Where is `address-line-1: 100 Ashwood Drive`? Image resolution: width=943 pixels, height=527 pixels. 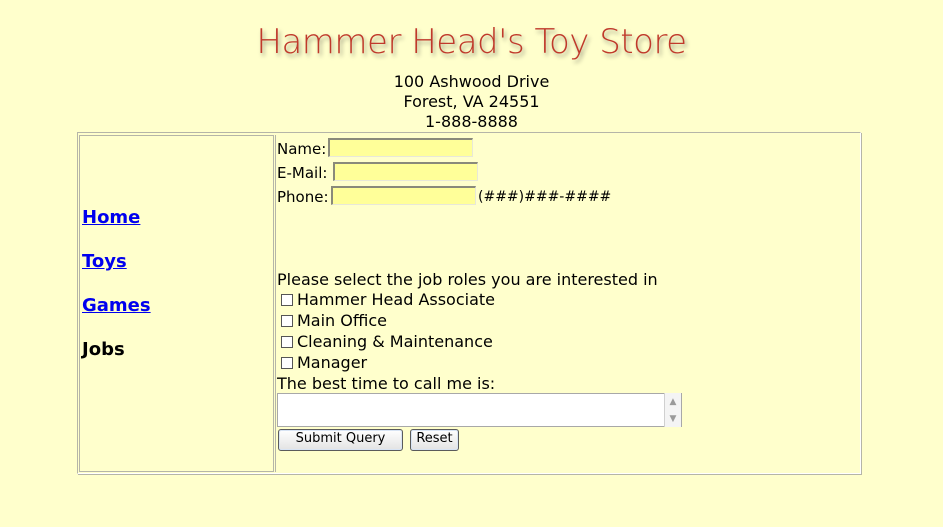
address-line-1: 100 Ashwood Drive is located at coordinates (471, 81).